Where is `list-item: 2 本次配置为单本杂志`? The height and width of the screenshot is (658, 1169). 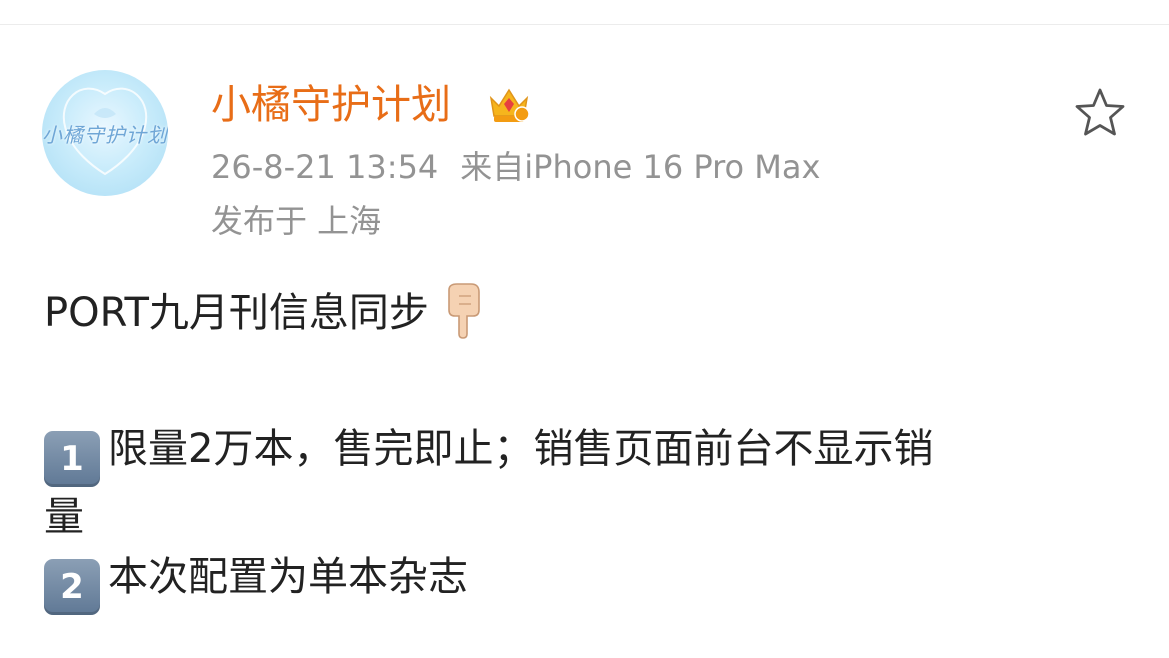
list-item: 2 本次配置为单本杂志 is located at coordinates (584, 581).